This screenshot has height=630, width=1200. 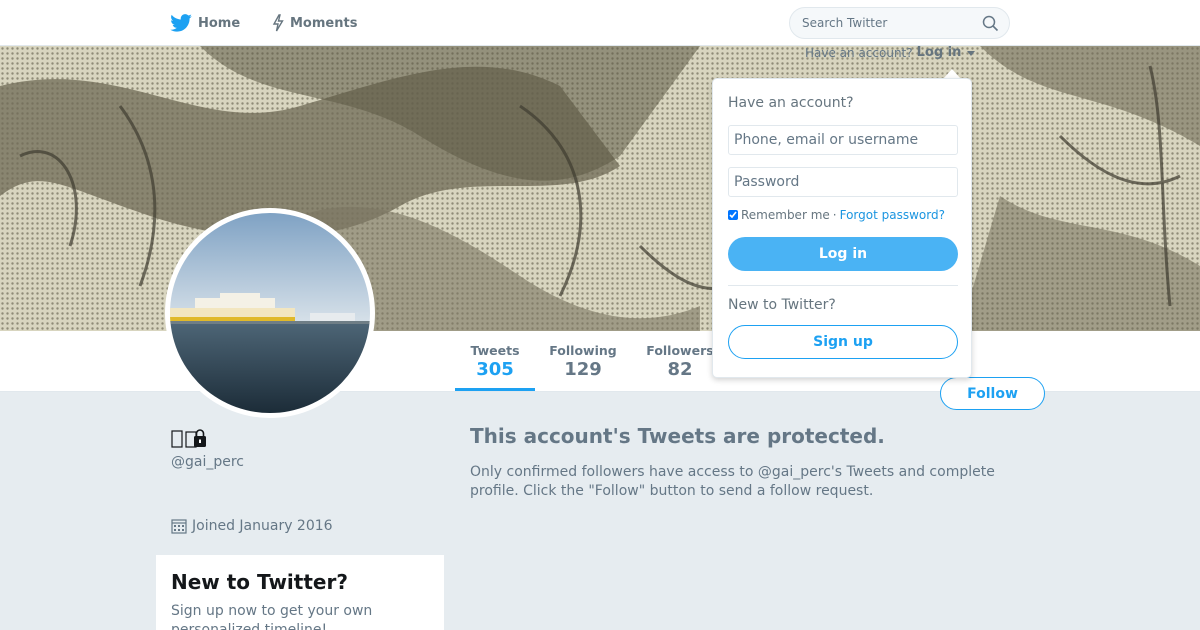 I want to click on stat-following-value: 129, so click(x=583, y=369).